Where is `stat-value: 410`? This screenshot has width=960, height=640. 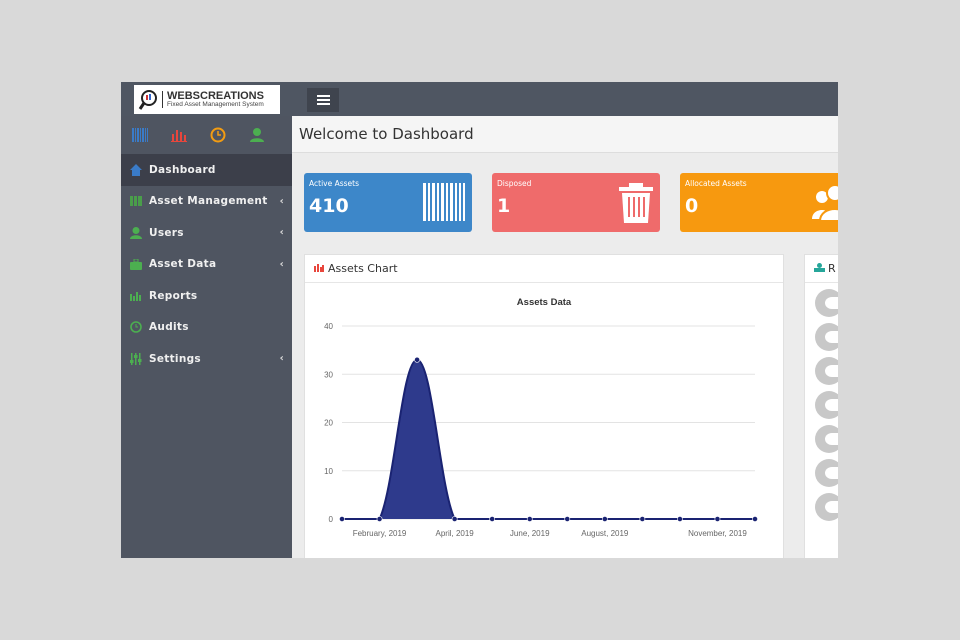 stat-value: 410 is located at coordinates (329, 206).